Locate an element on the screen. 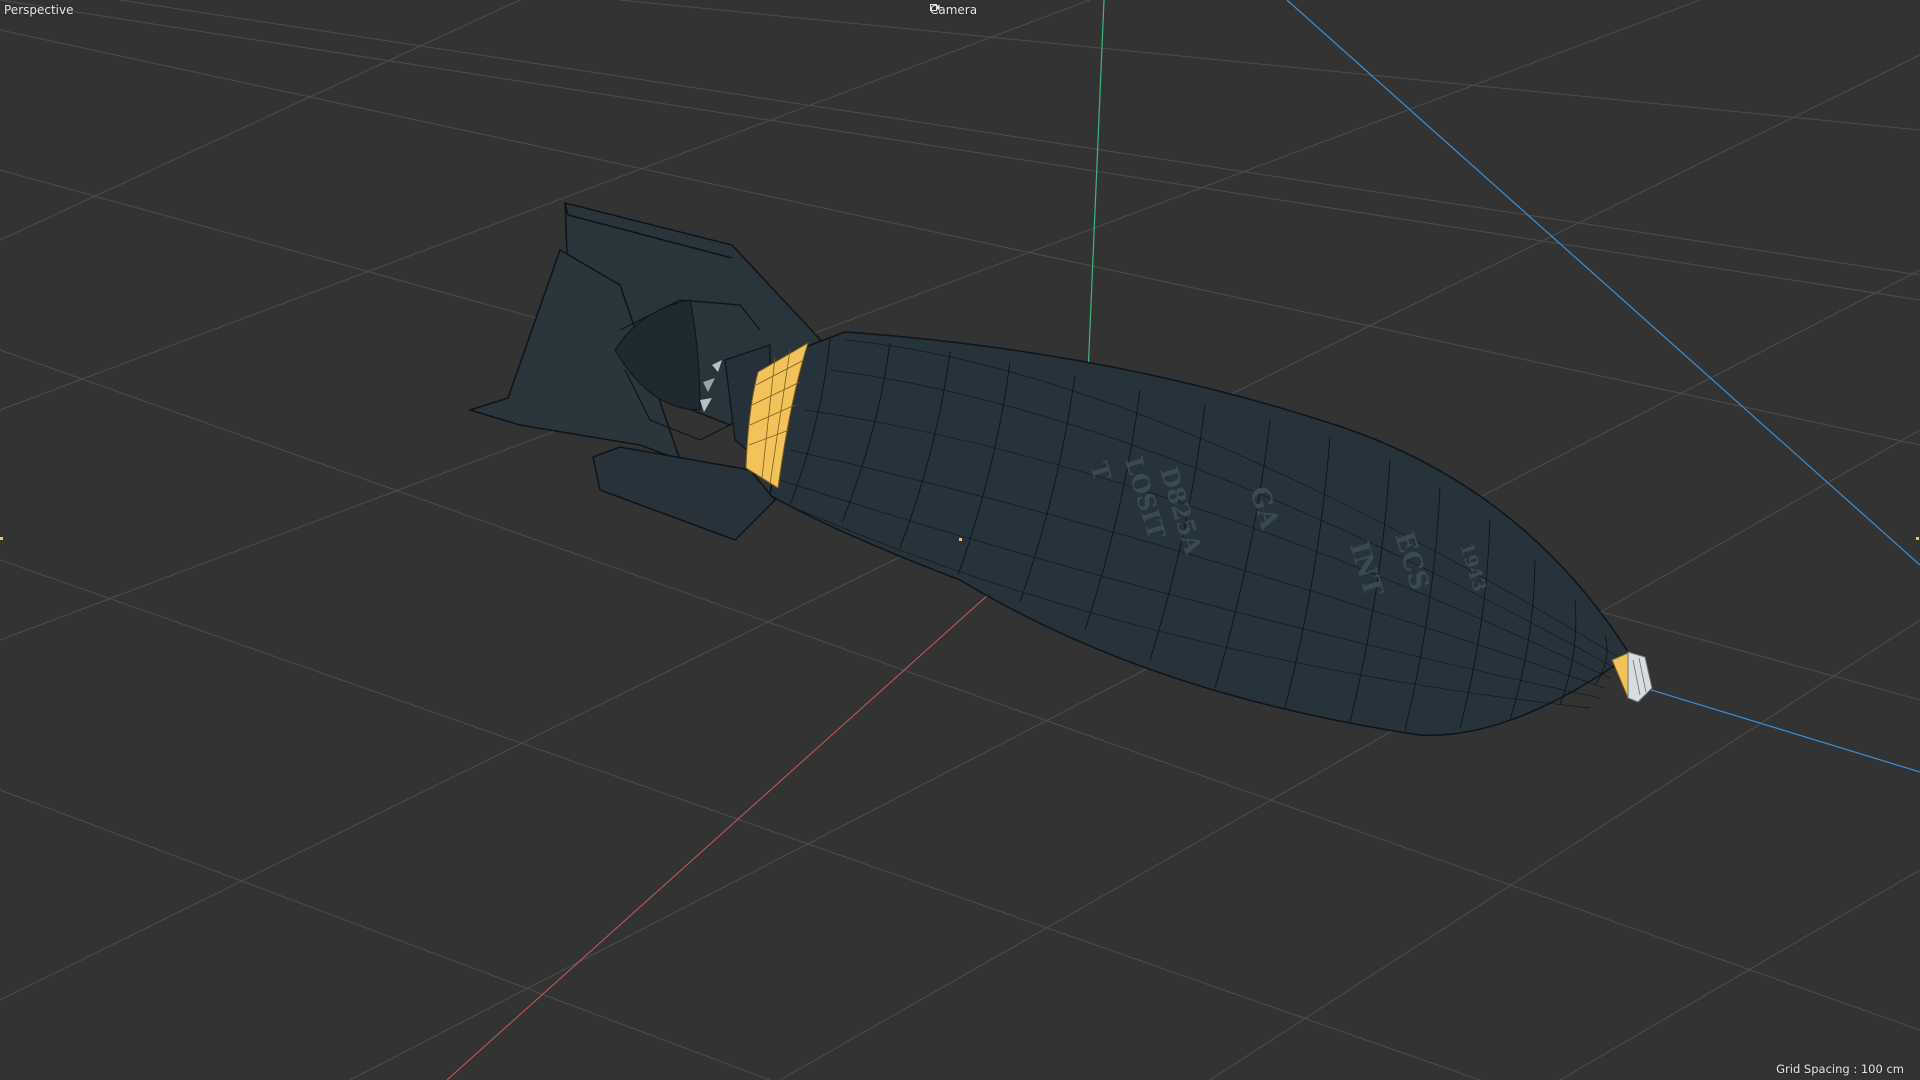 This screenshot has height=1080, width=1920. view-name-label: Perspective is located at coordinates (39, 10).